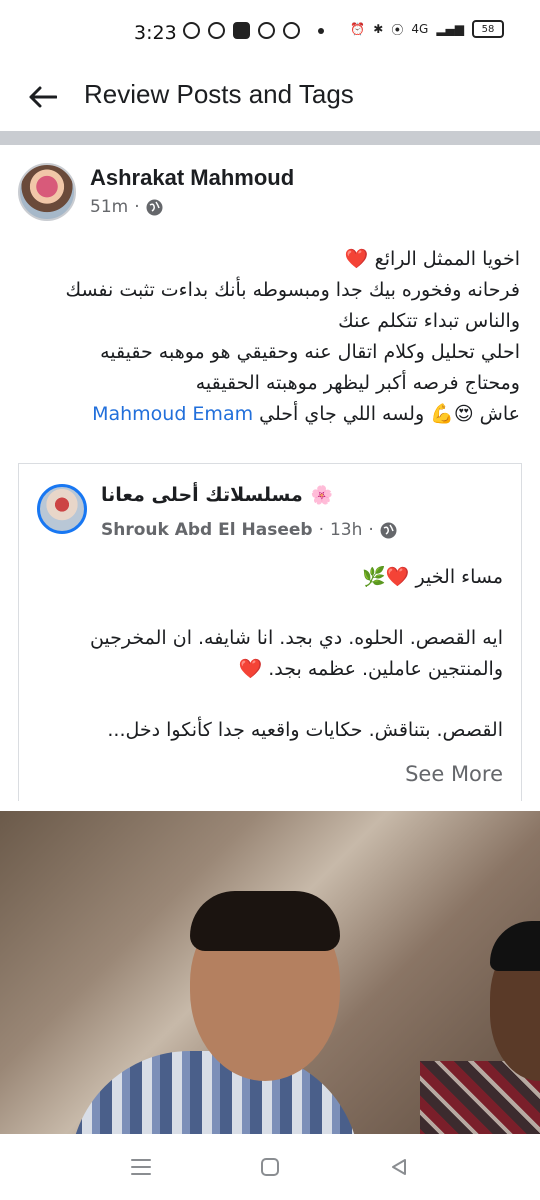  What do you see at coordinates (241, 30) in the screenshot?
I see `u-app-icon` at bounding box center [241, 30].